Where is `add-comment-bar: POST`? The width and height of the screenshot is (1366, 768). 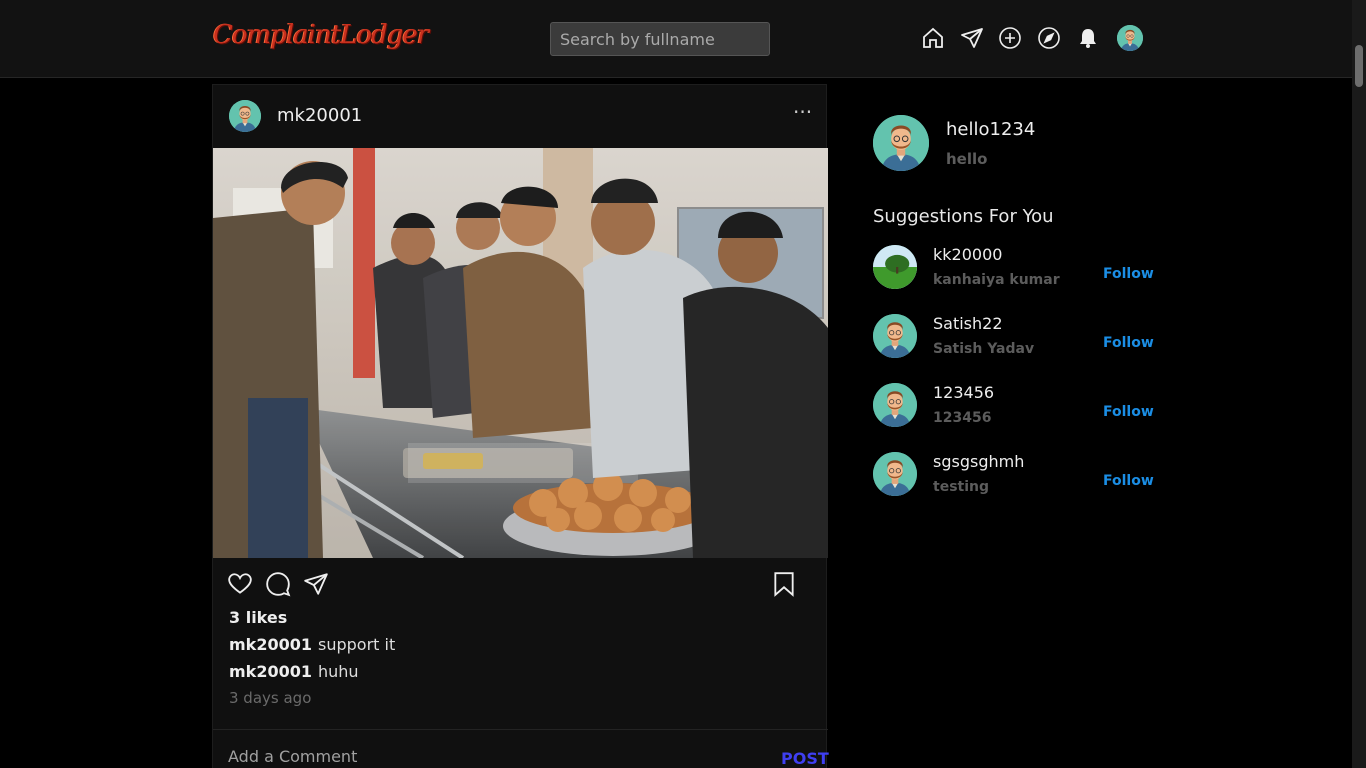 add-comment-bar: POST is located at coordinates (521, 748).